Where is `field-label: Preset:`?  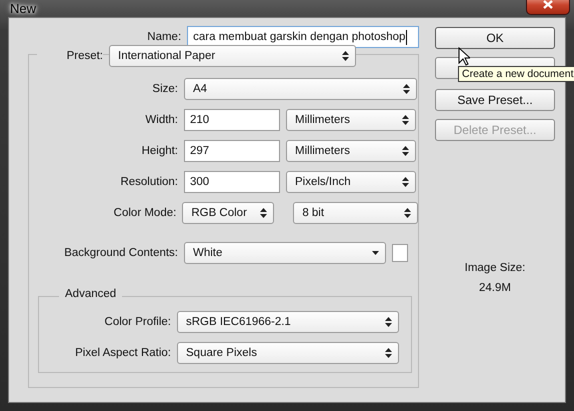
field-label: Preset: is located at coordinates (70, 56).